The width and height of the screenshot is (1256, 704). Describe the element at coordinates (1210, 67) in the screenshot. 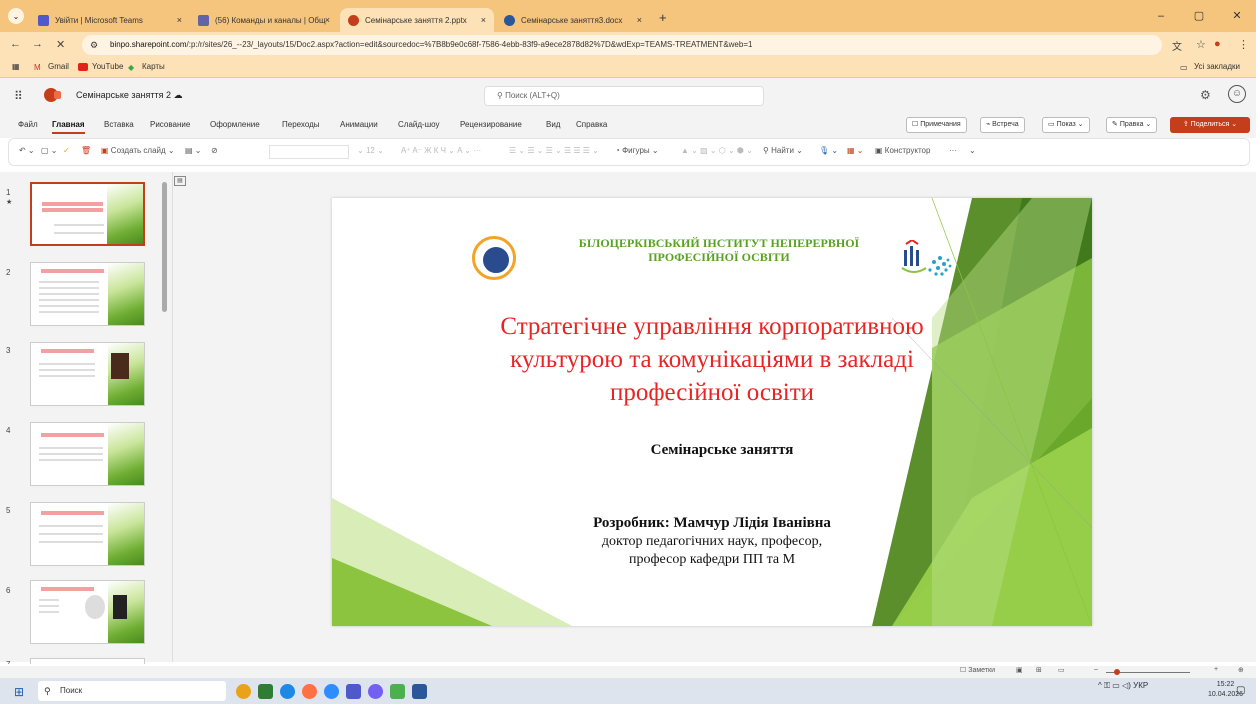

I see `all-bookmarks: ▭ Усі закладки` at that location.